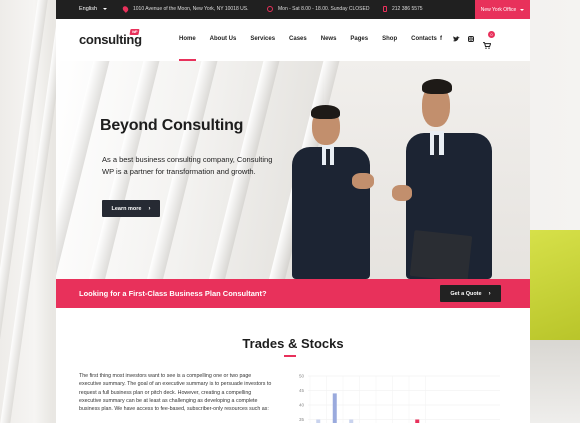  Describe the element at coordinates (407, 9) in the screenshot. I see `phone-text: 212 386 5575` at that location.